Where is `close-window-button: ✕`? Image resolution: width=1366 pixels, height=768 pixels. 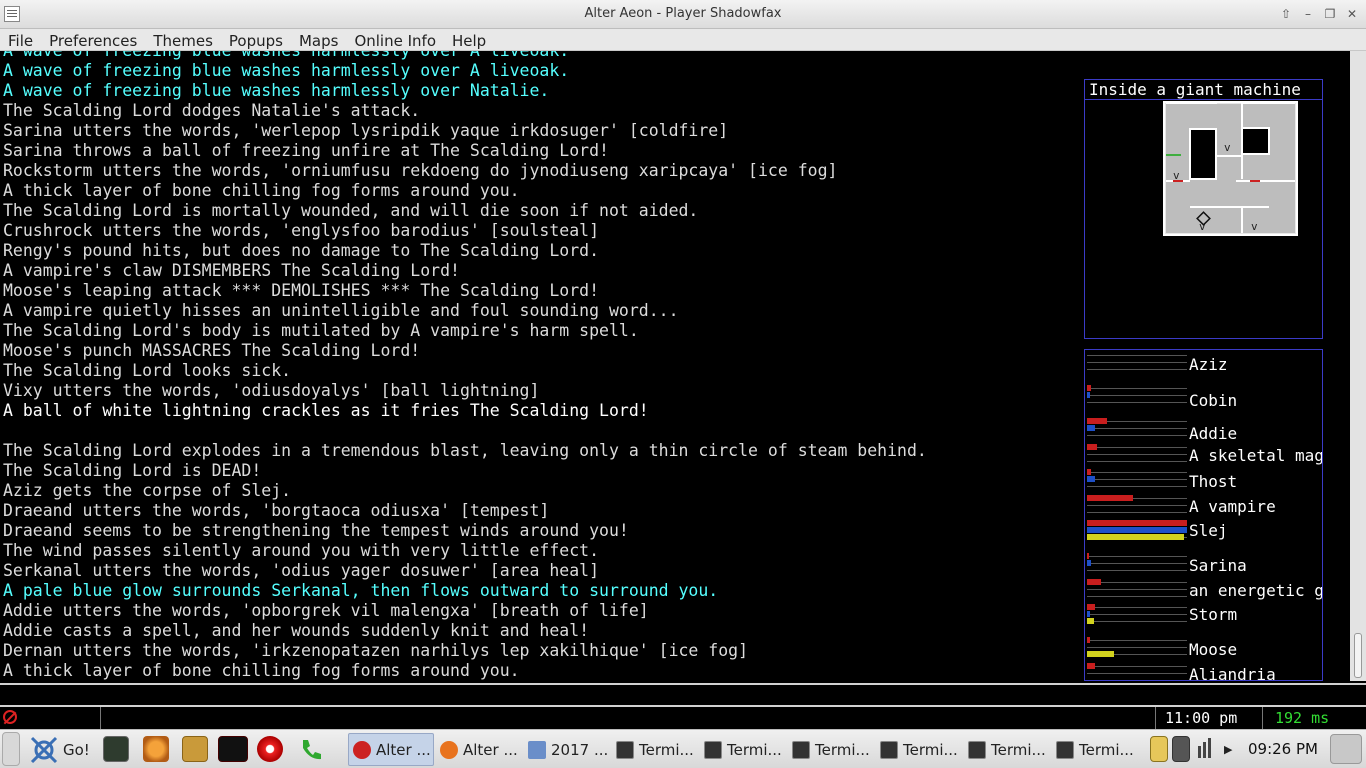 close-window-button: ✕ is located at coordinates (1352, 14).